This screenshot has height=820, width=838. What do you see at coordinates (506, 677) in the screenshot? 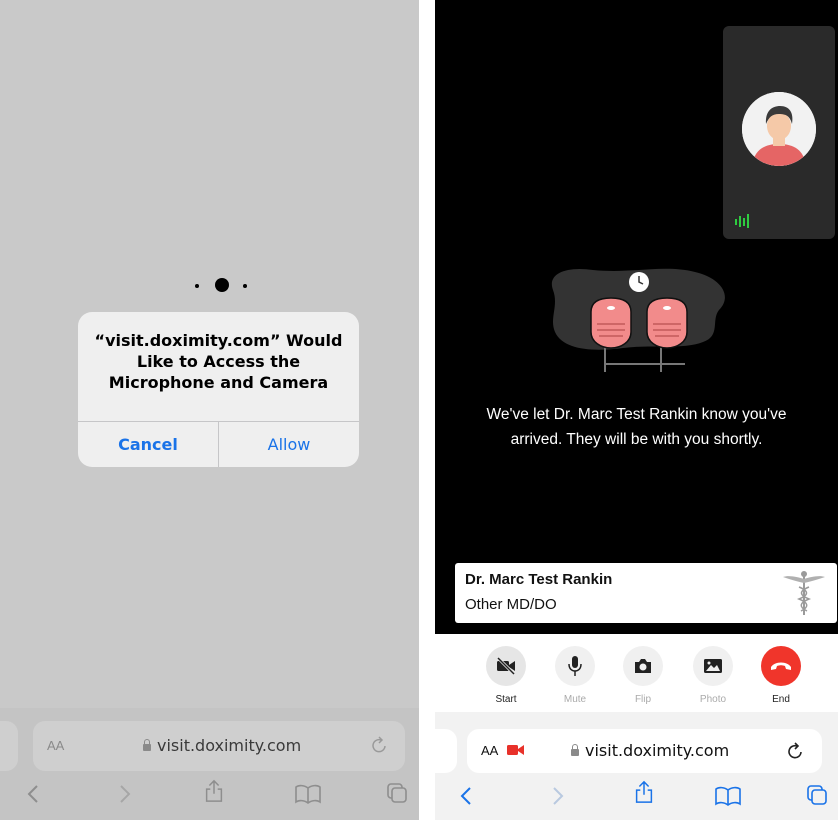
I see `start-video-button: Start` at bounding box center [506, 677].